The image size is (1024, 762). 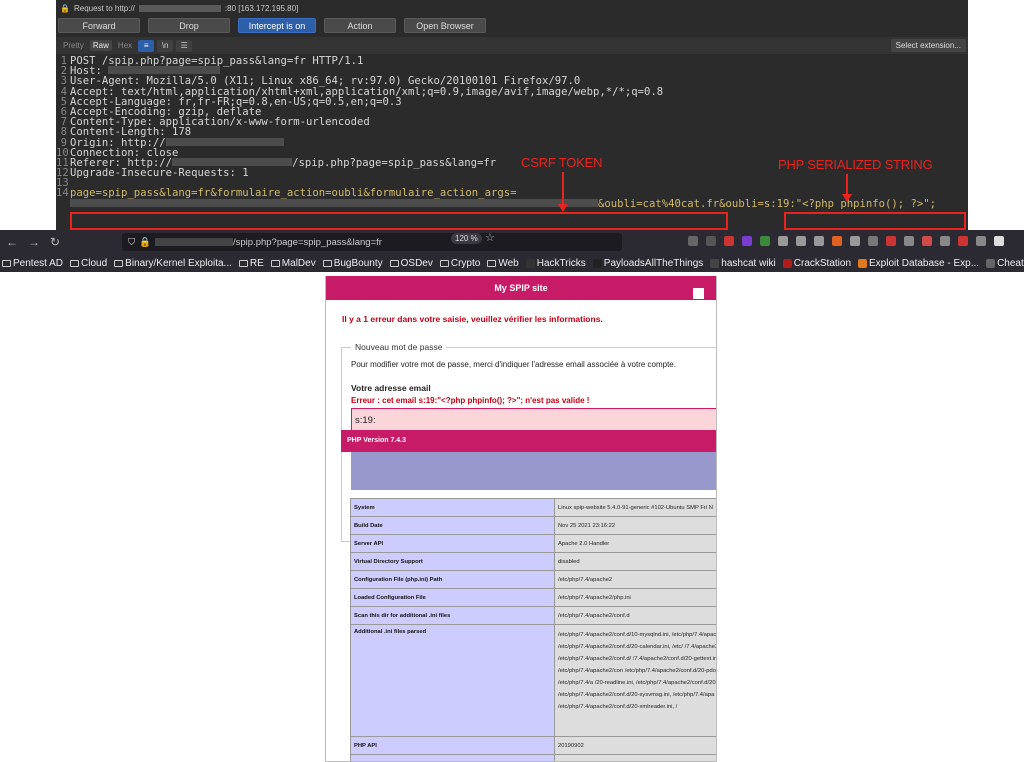 I want to click on csrf-highlight-box, so click(x=399, y=221).